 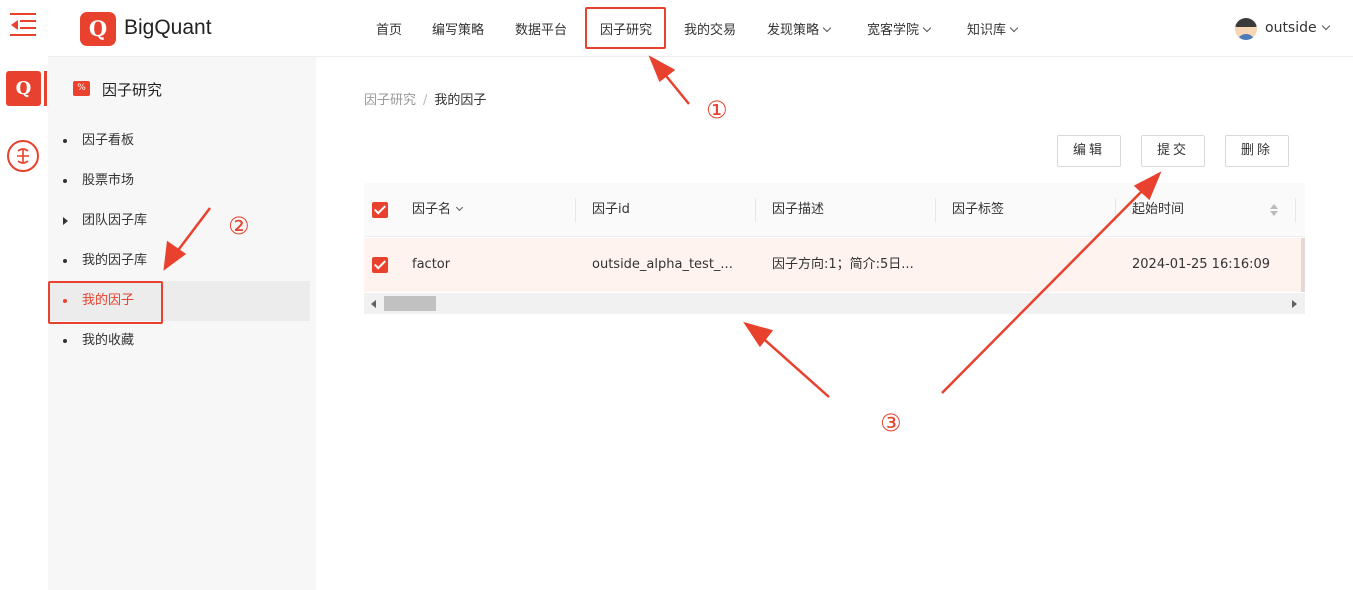 What do you see at coordinates (179, 221) in the screenshot?
I see `sidebar-item-team-factor-lib: 团队因子库` at bounding box center [179, 221].